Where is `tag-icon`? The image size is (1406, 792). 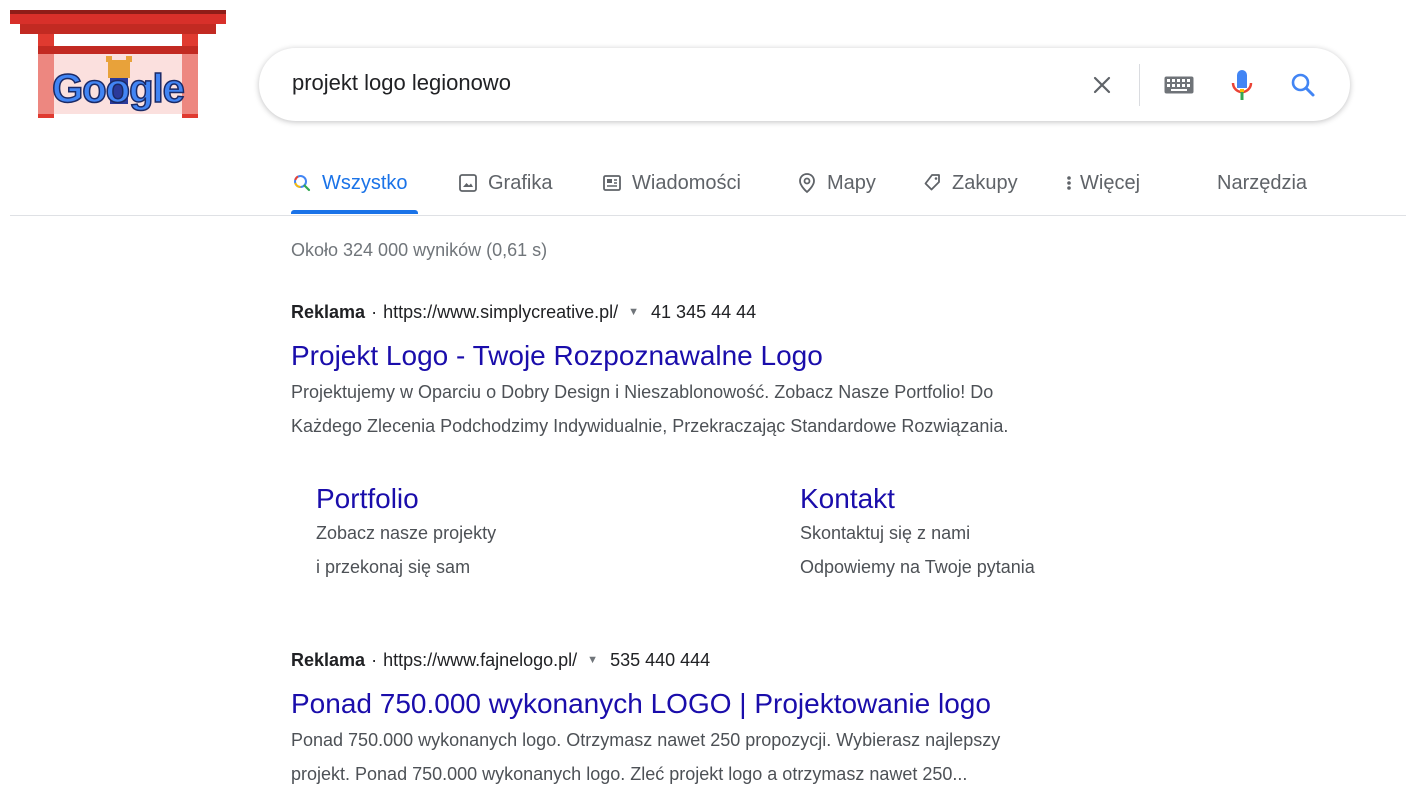
tag-icon is located at coordinates (932, 183).